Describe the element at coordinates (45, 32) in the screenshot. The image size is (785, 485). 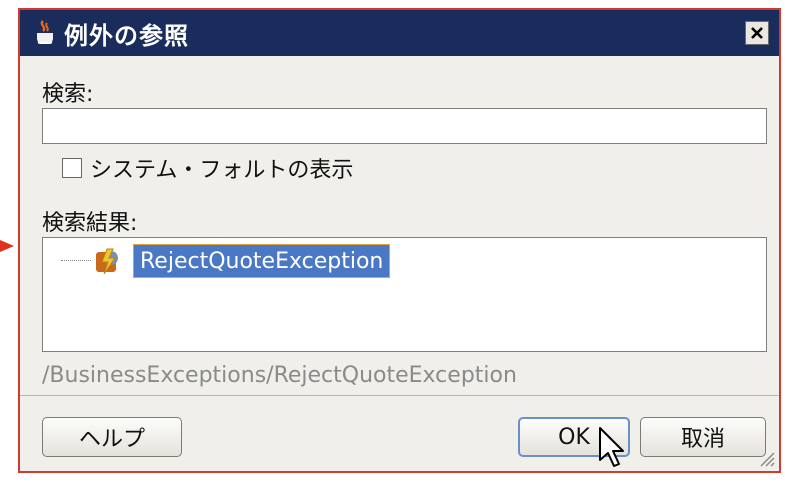
I see `java-cup-icon` at that location.